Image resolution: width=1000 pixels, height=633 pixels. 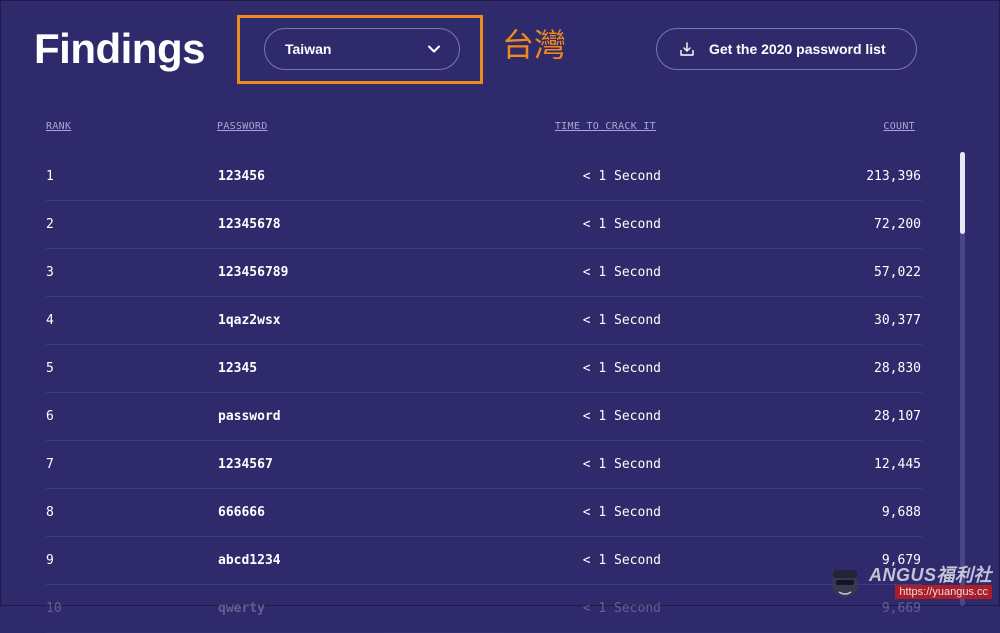 I want to click on count-cell: 9,688, so click(x=901, y=512).